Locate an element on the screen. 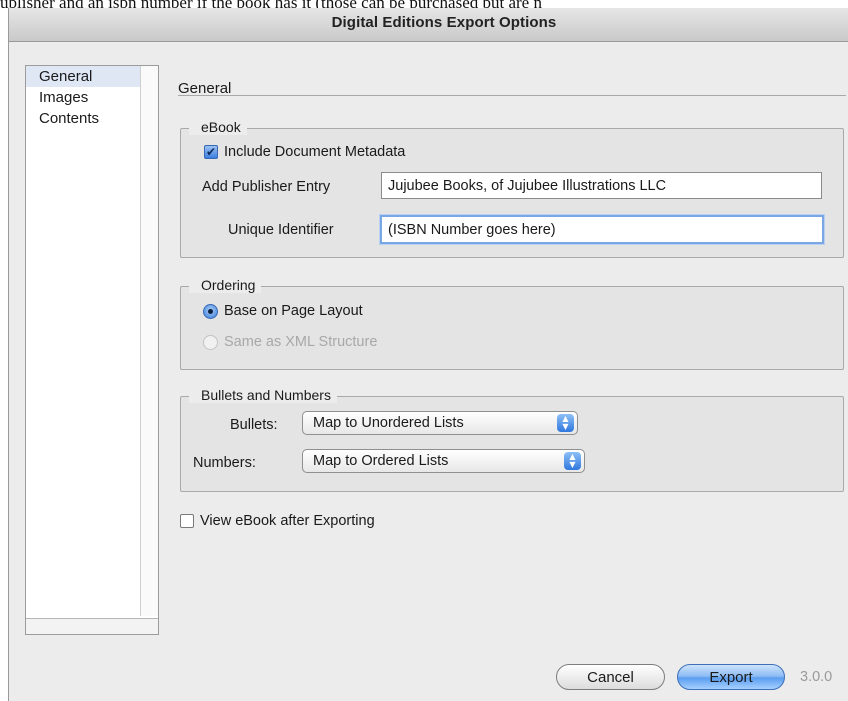  numbers-popup-value: Map to Ordered Lists is located at coordinates (381, 461).